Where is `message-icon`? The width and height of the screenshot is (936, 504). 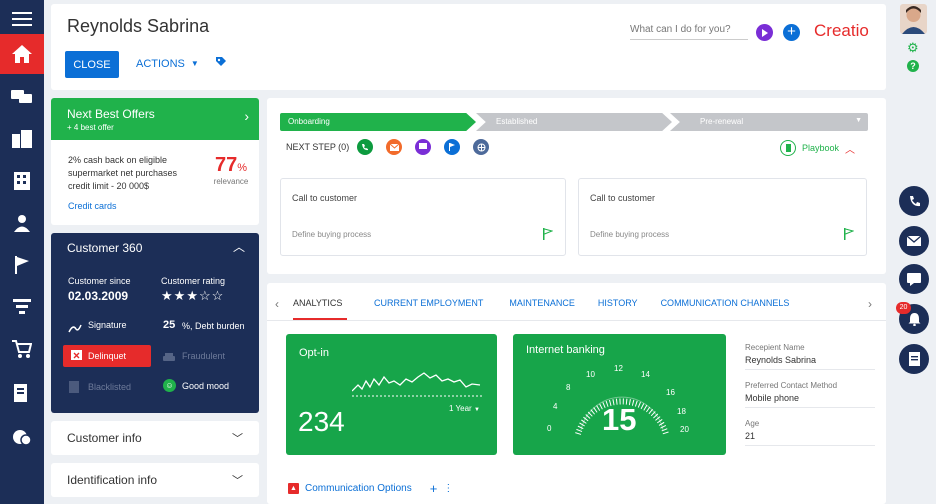
message-icon is located at coordinates (423, 147).